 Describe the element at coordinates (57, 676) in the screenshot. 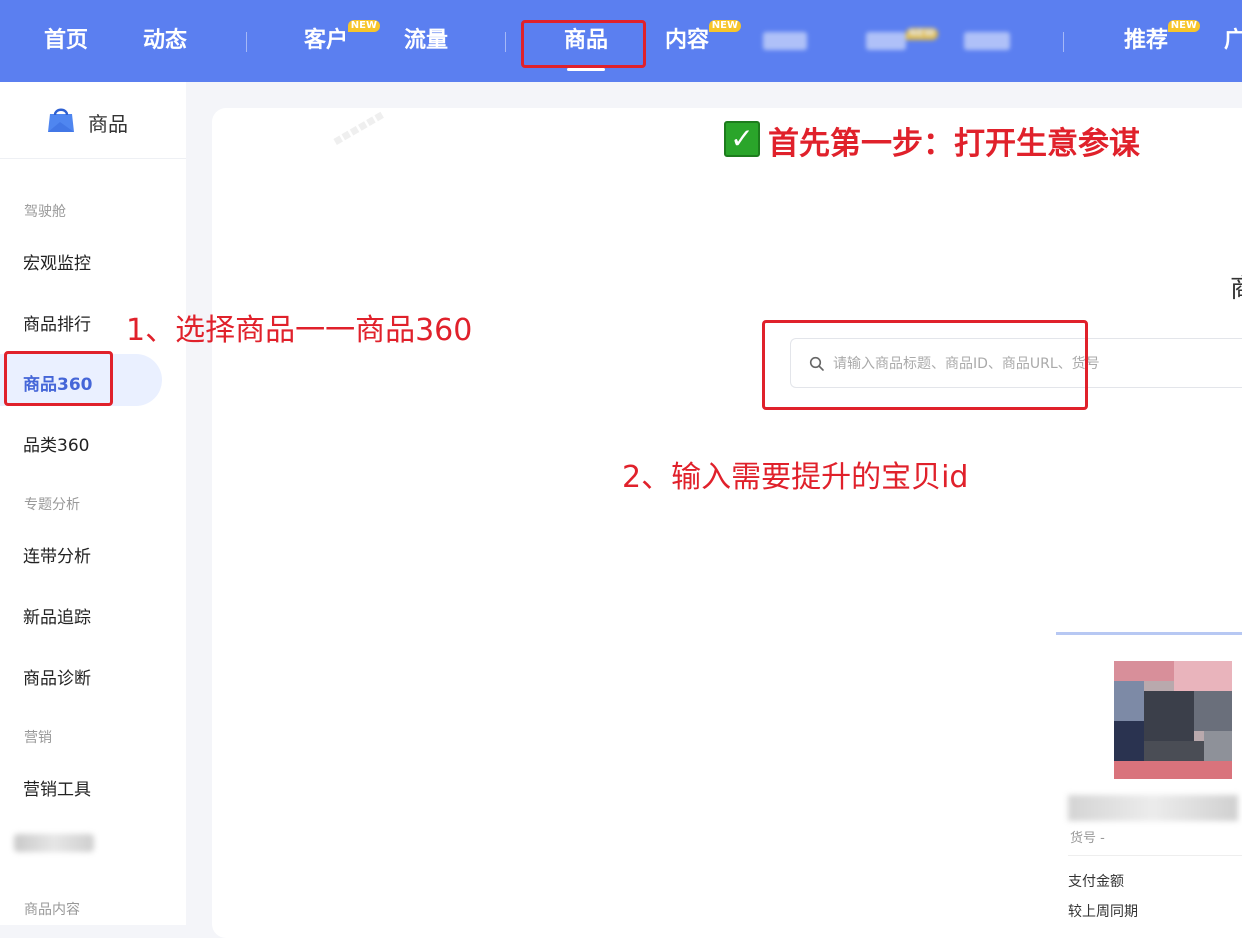

I see `sidebar-item-product-diagnosis: 商品诊断` at that location.